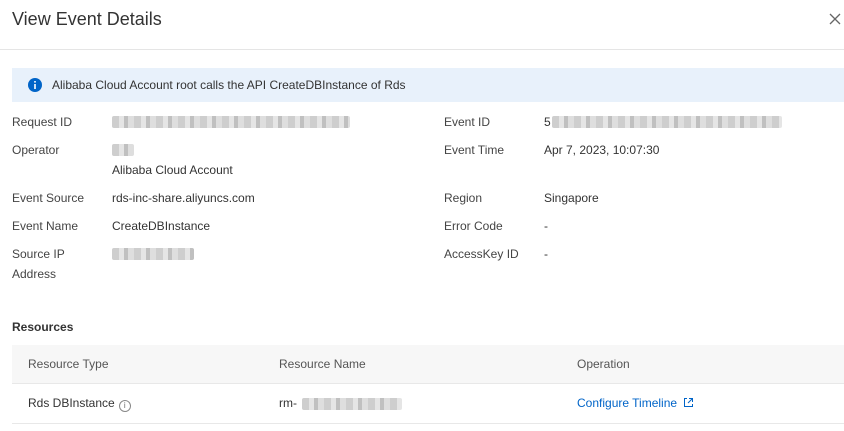  Describe the element at coordinates (422, 25) in the screenshot. I see `dialog-header: View Event Details` at that location.